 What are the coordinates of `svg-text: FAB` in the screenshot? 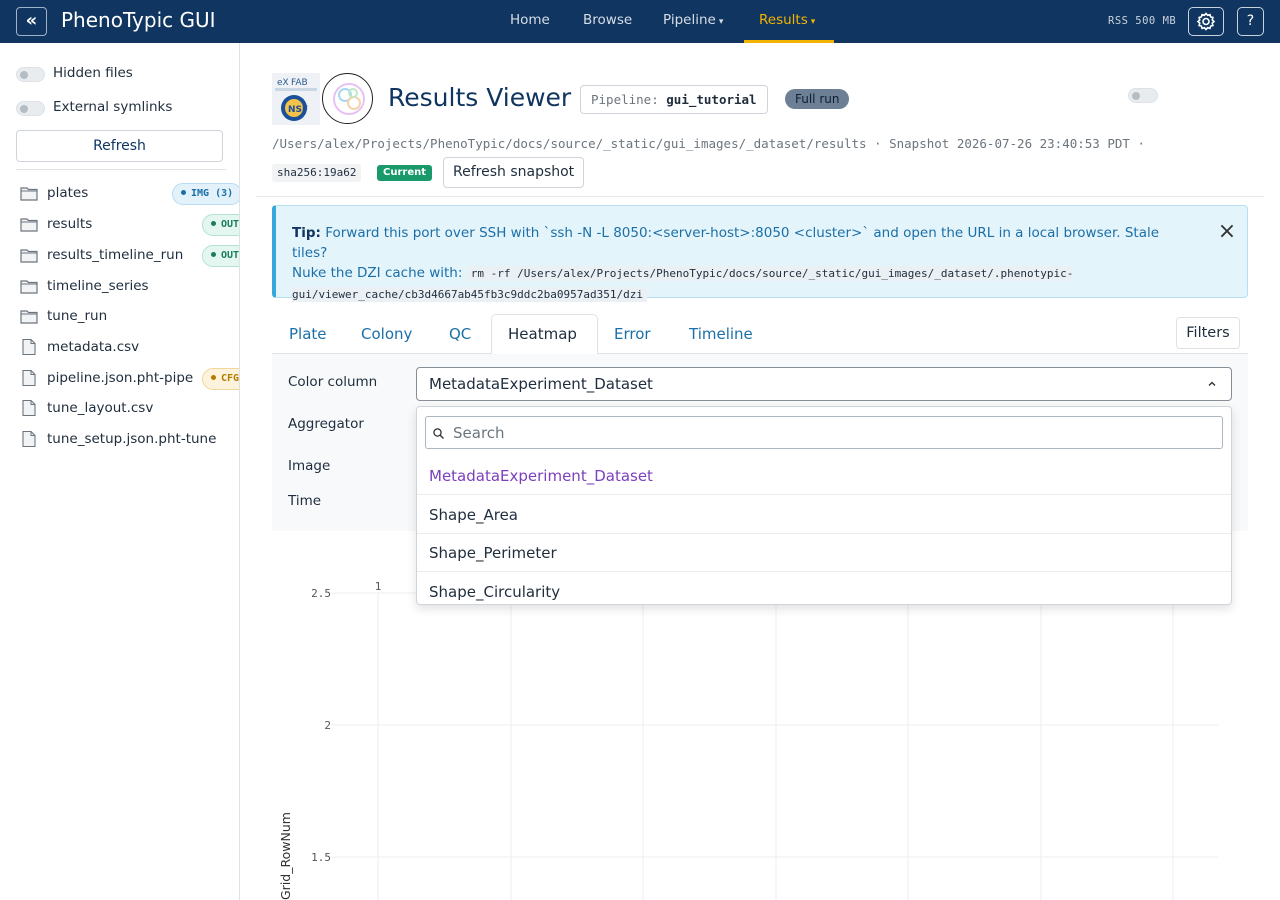 It's located at (299, 83).